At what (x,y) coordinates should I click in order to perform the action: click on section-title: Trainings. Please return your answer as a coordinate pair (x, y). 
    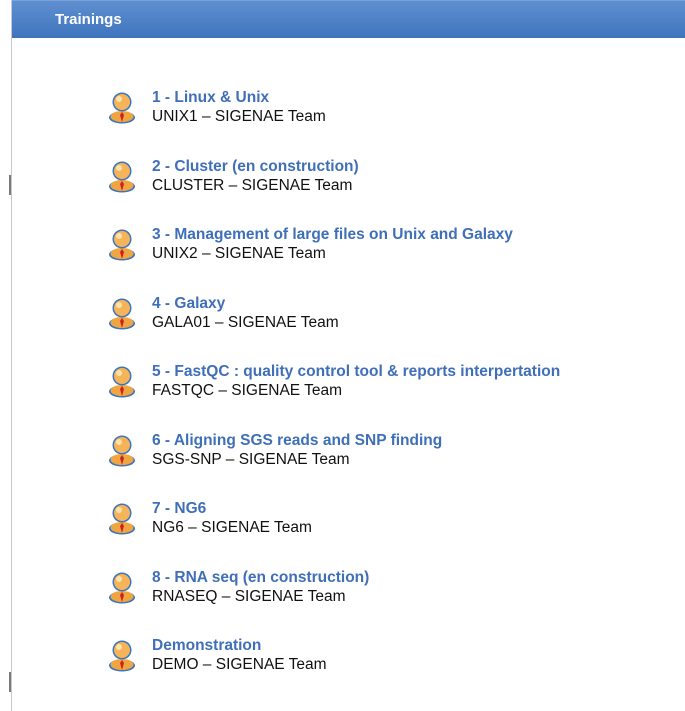
    Looking at the image, I should click on (88, 19).